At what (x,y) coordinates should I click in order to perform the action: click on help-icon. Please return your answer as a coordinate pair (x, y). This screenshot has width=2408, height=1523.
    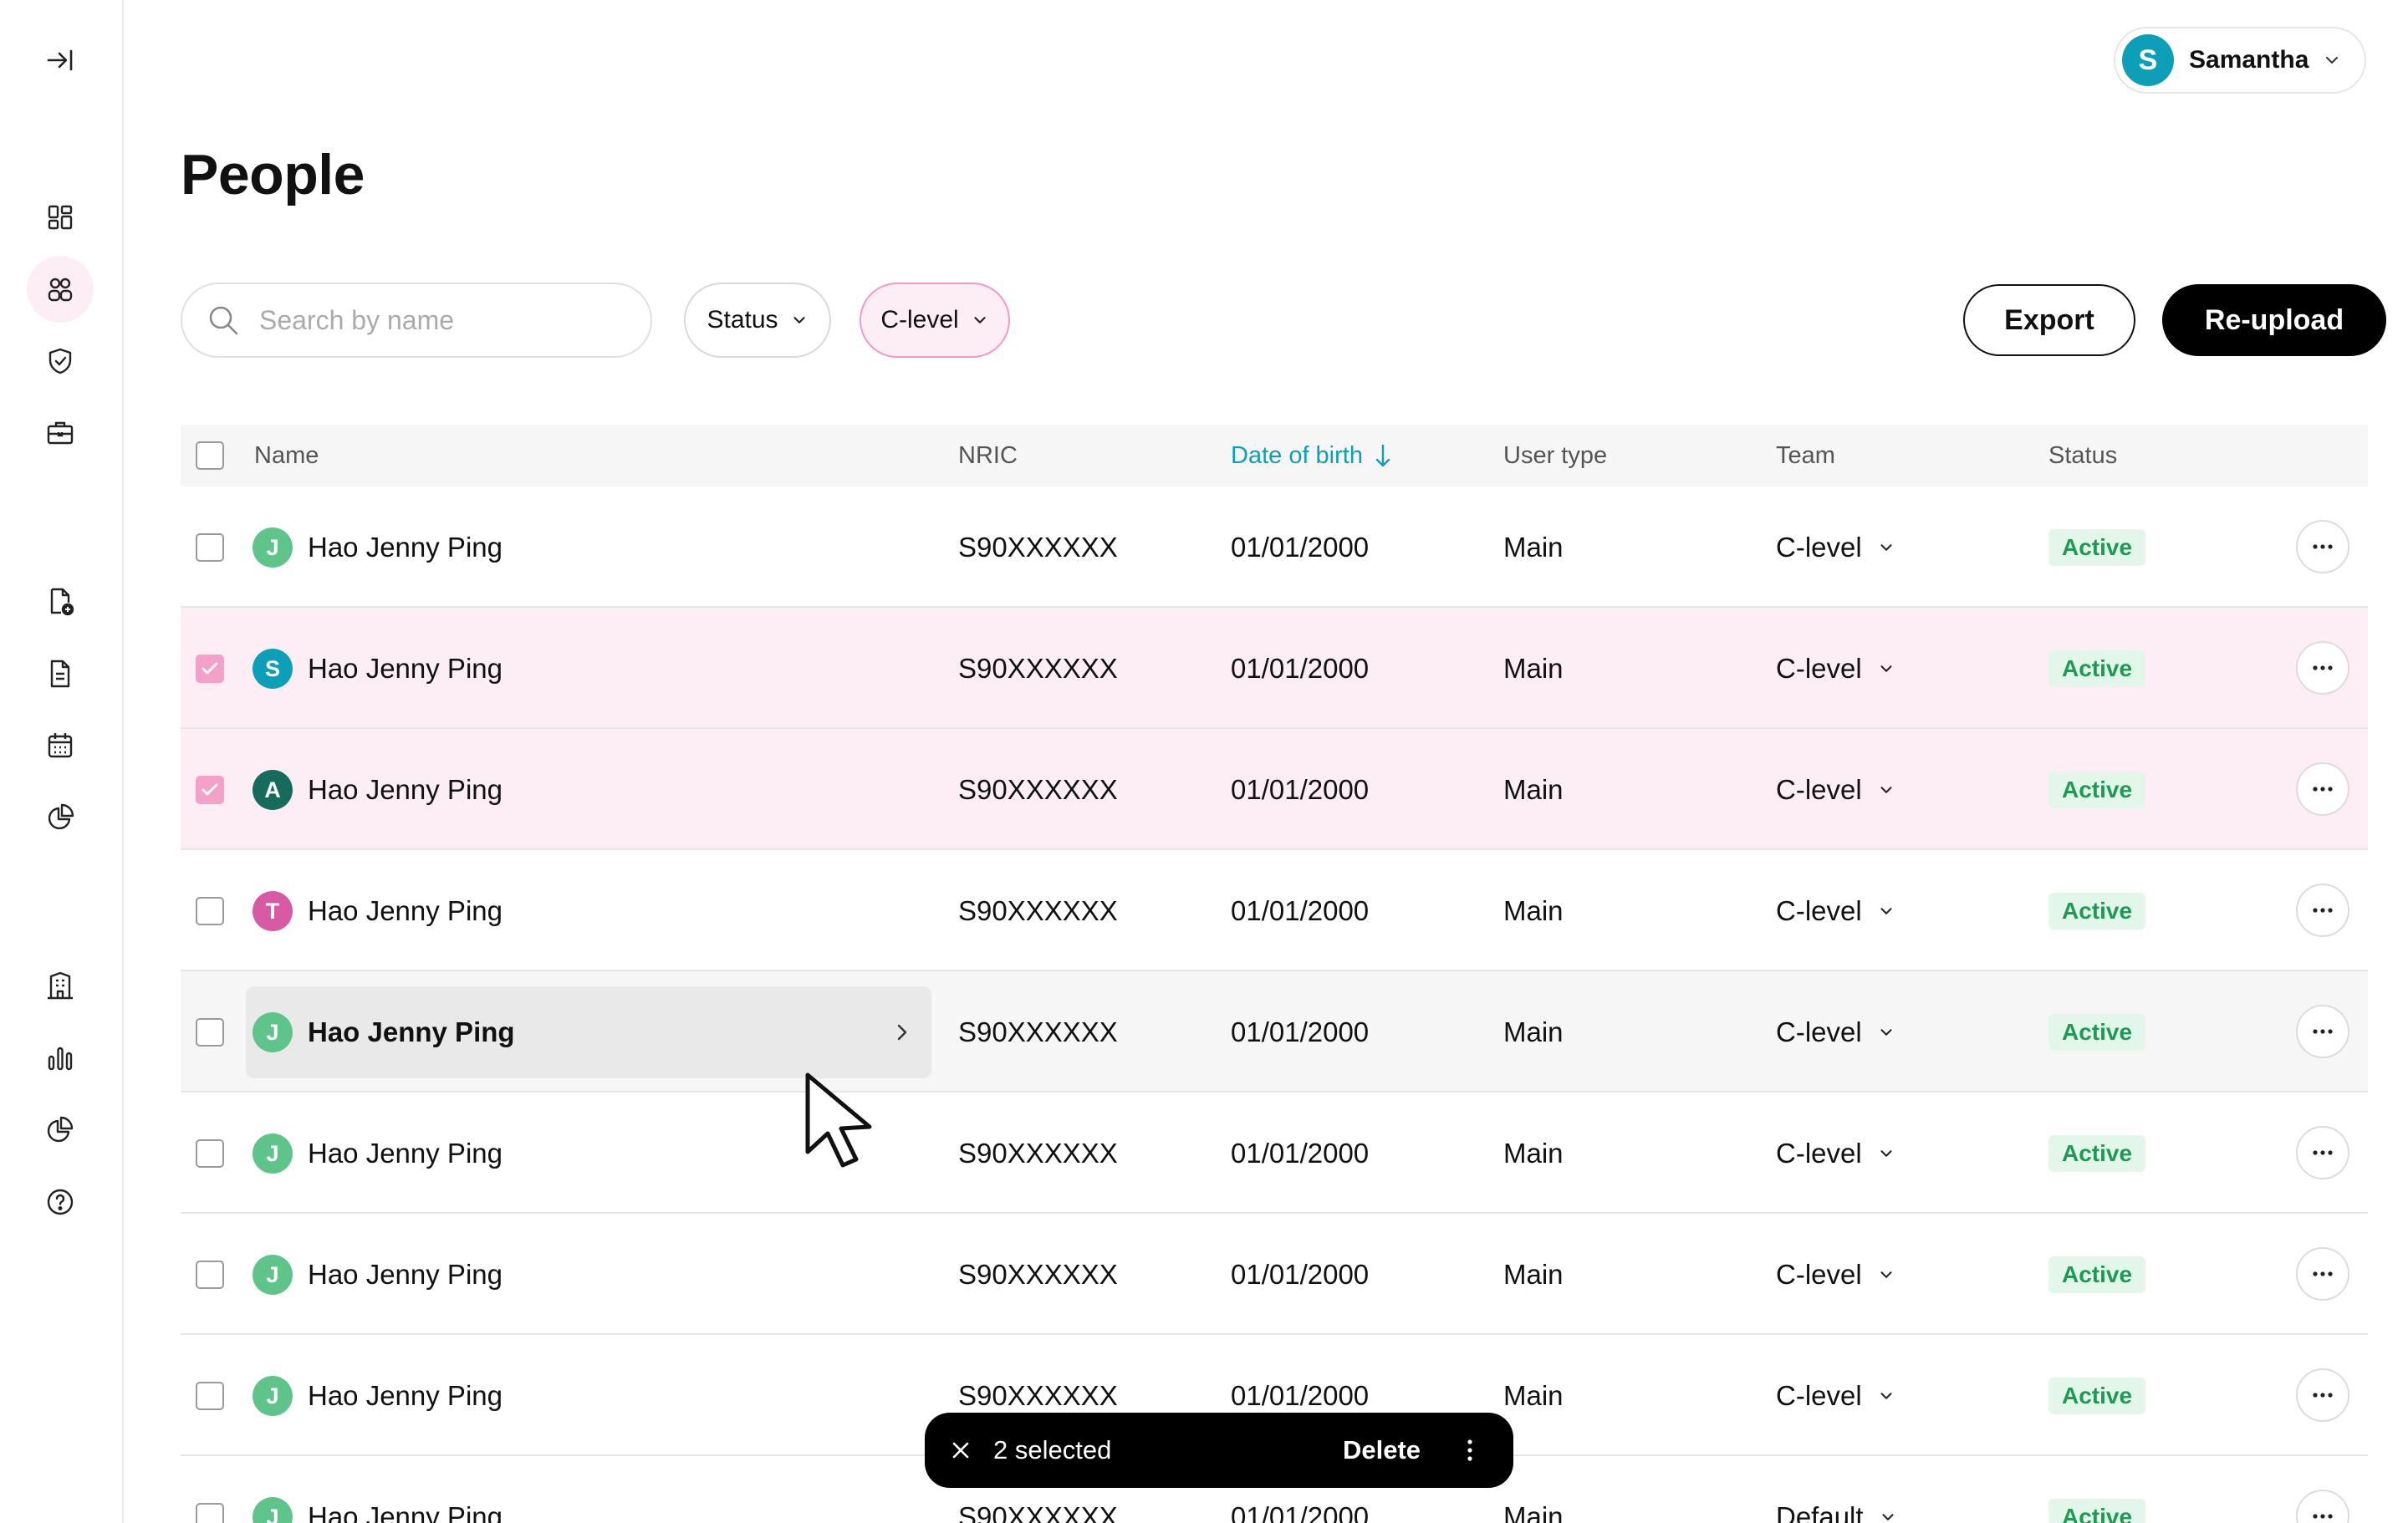
    Looking at the image, I should click on (61, 1202).